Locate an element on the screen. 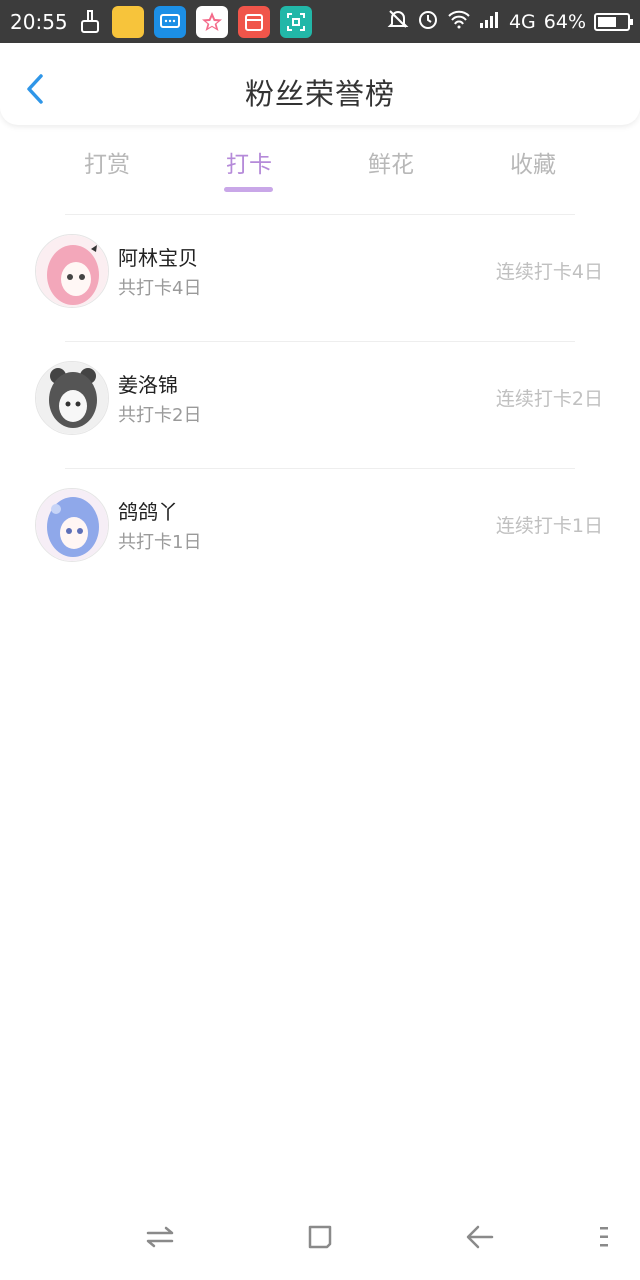  message-icon is located at coordinates (169, 21).